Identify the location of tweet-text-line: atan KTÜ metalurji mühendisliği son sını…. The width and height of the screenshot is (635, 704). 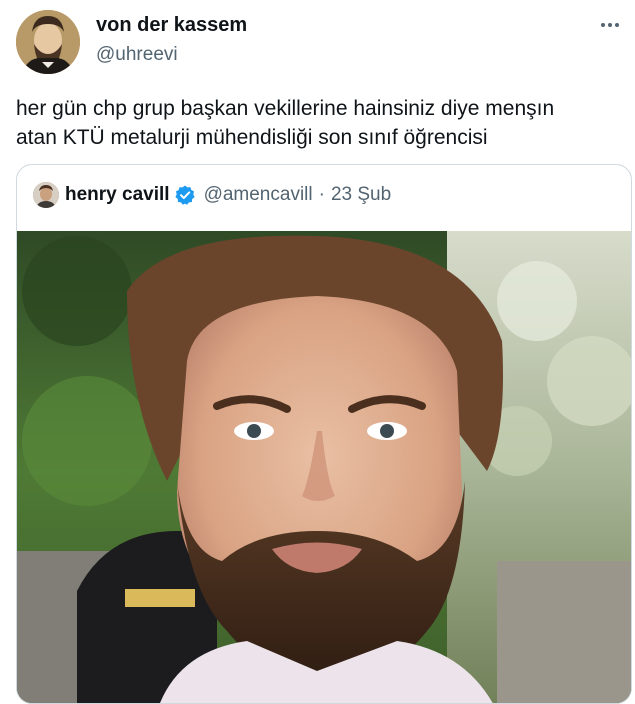
(252, 137).